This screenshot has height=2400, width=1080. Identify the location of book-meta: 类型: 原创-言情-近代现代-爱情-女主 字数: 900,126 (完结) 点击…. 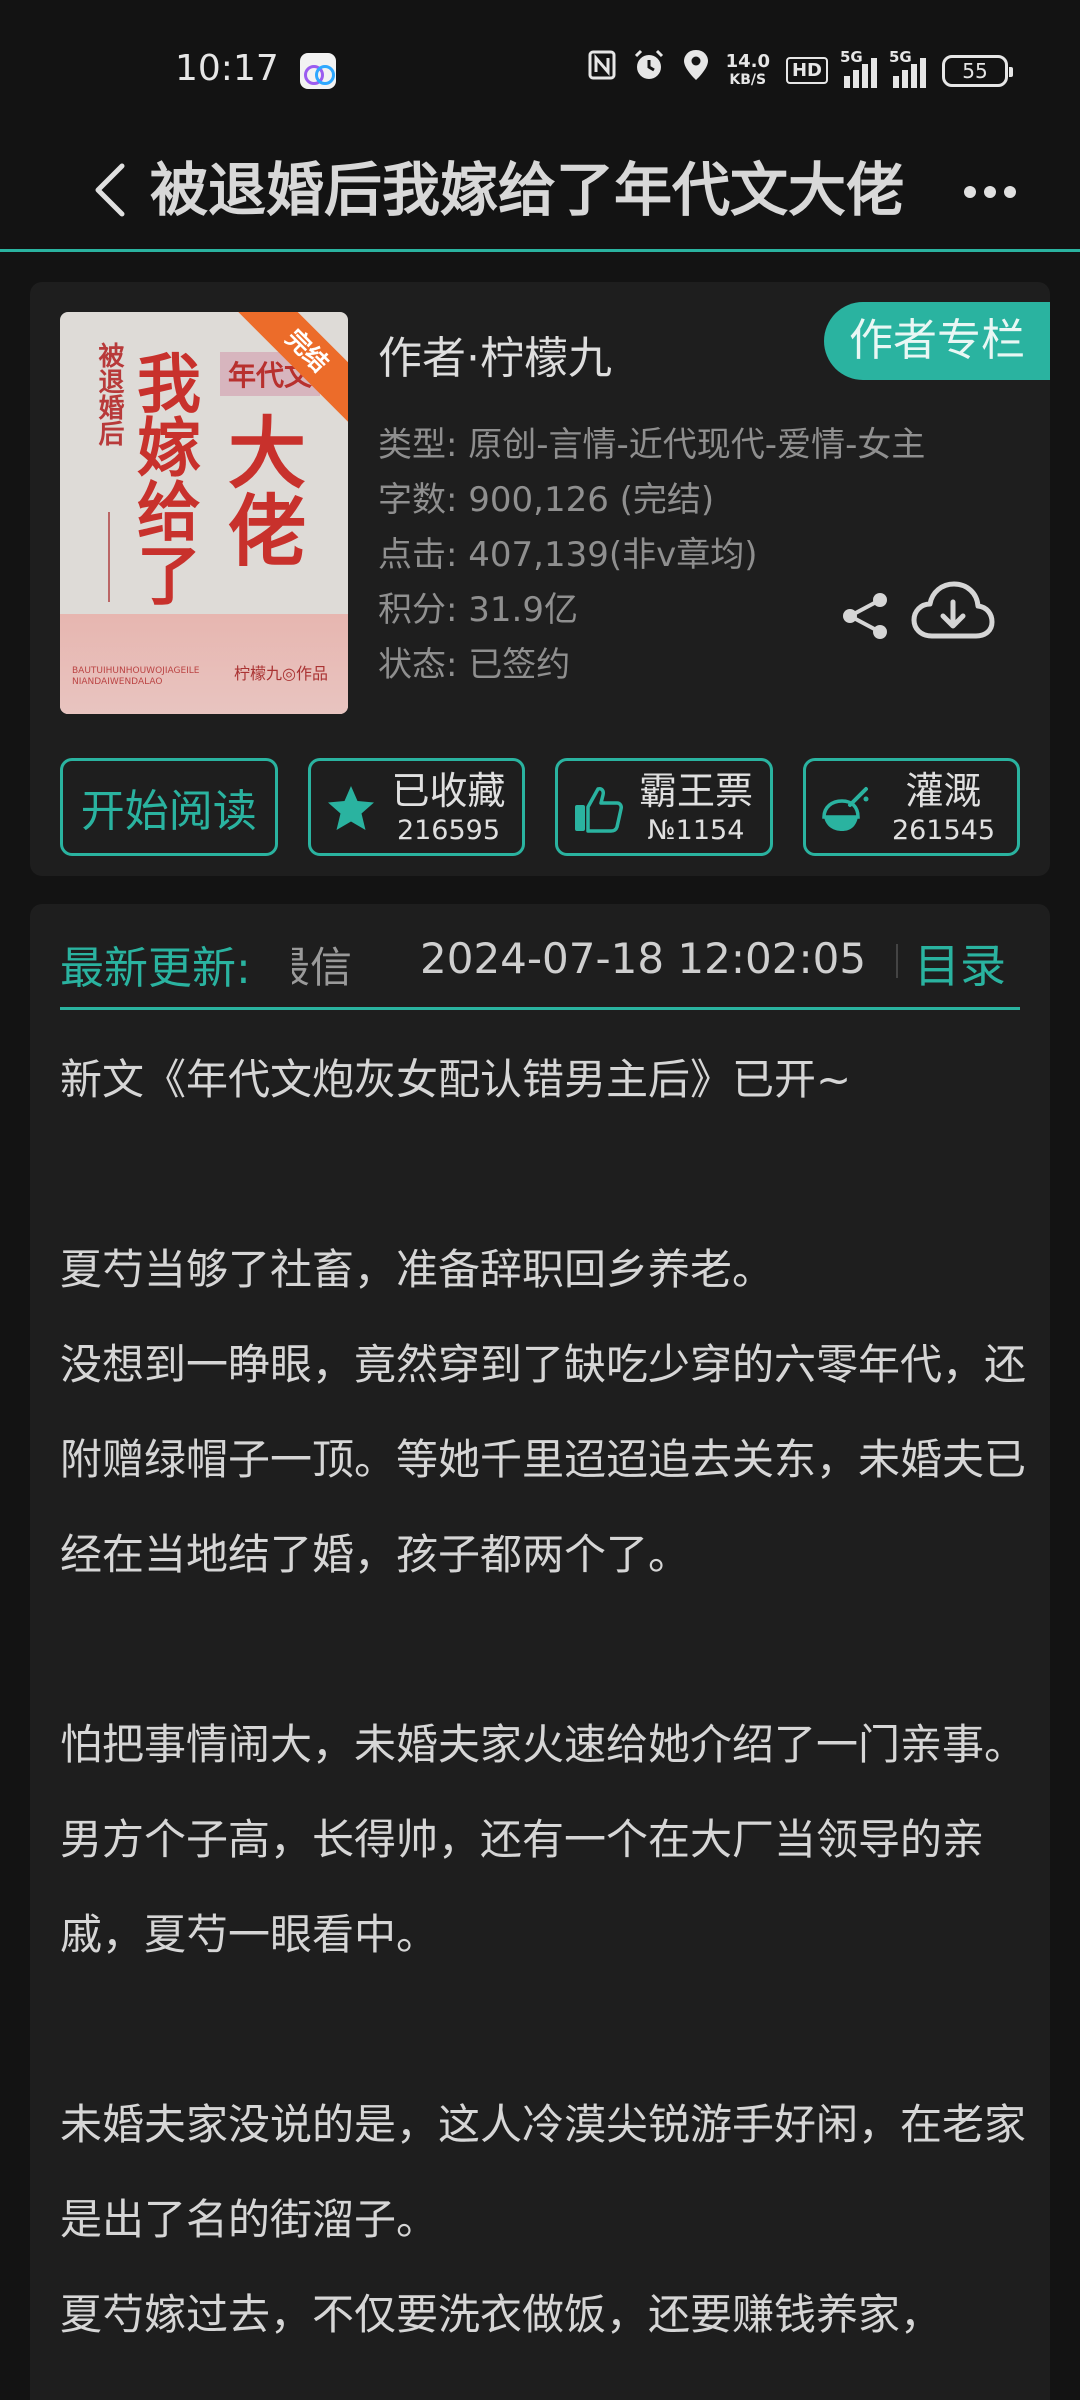
(651, 555).